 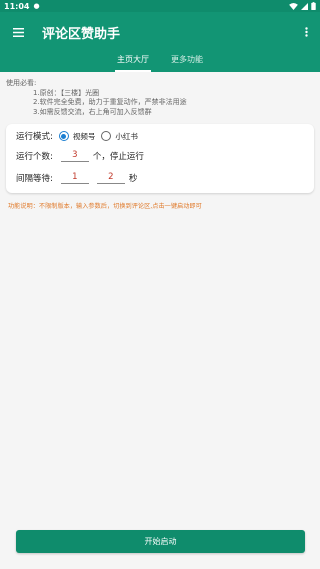 I want to click on android-icon: ●, so click(x=36, y=6).